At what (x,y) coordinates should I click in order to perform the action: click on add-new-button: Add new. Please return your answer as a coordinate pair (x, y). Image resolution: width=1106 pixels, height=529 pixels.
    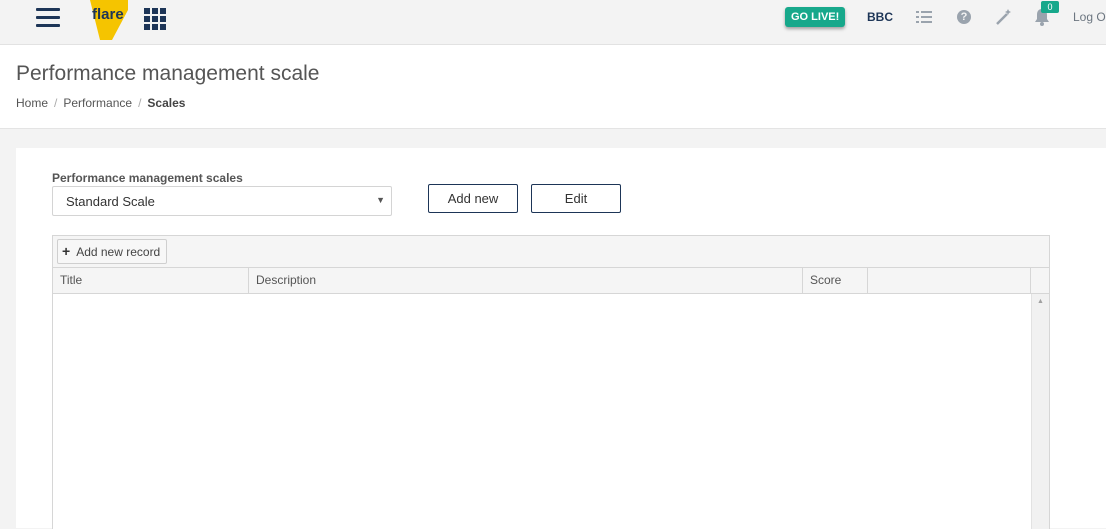
    Looking at the image, I should click on (473, 198).